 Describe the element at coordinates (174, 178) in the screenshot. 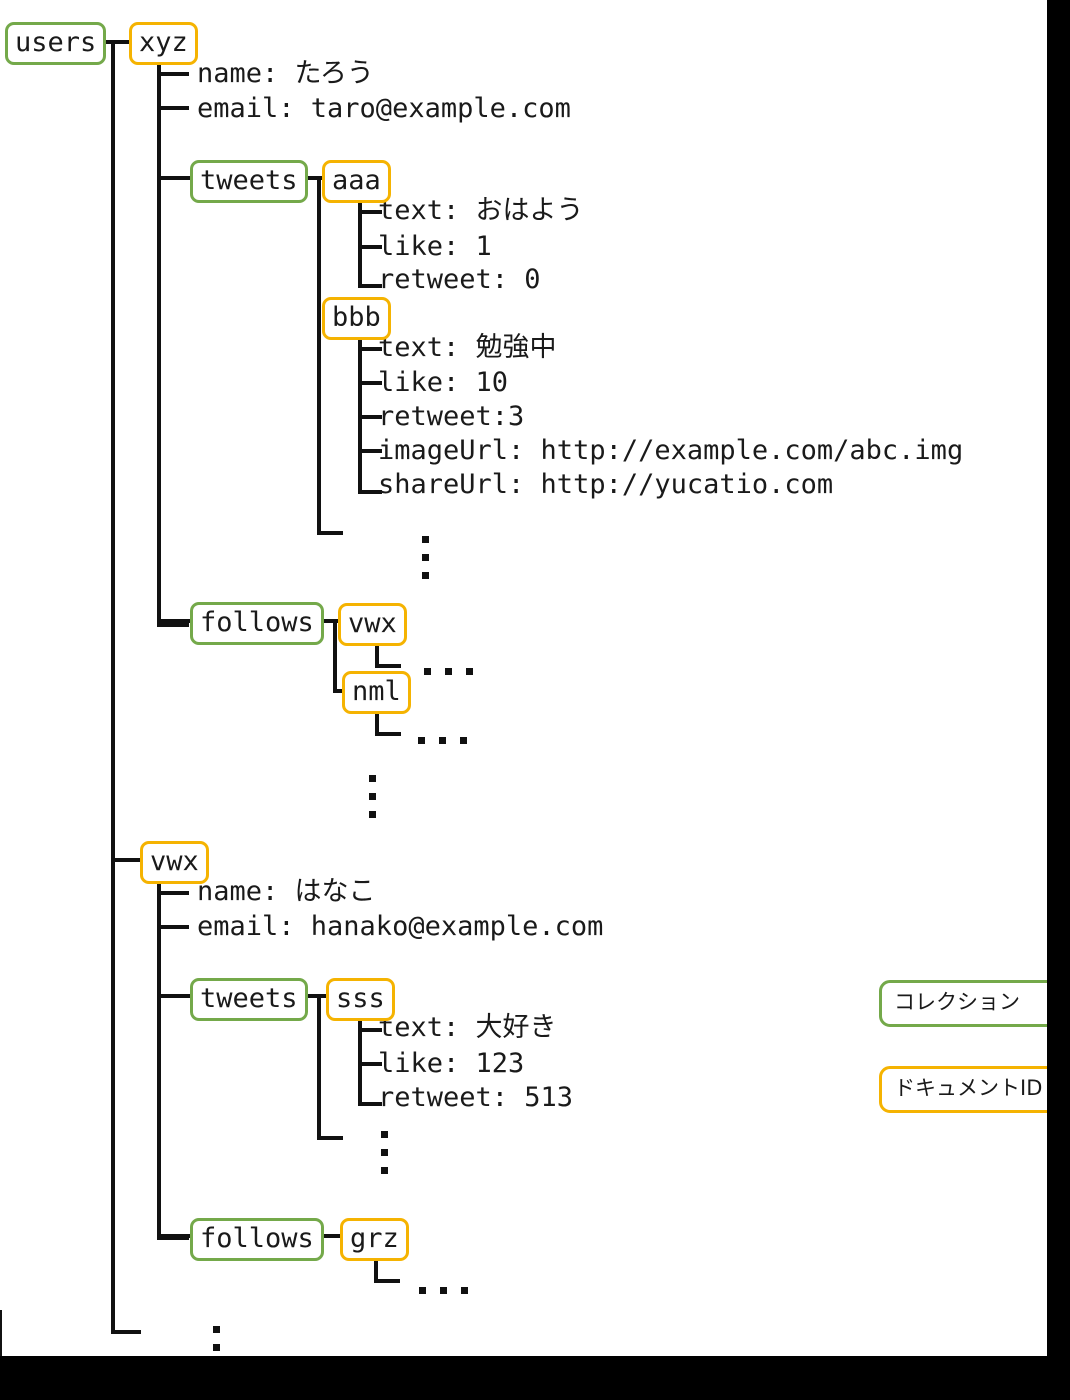

I see `branch-xyz-tweets` at that location.